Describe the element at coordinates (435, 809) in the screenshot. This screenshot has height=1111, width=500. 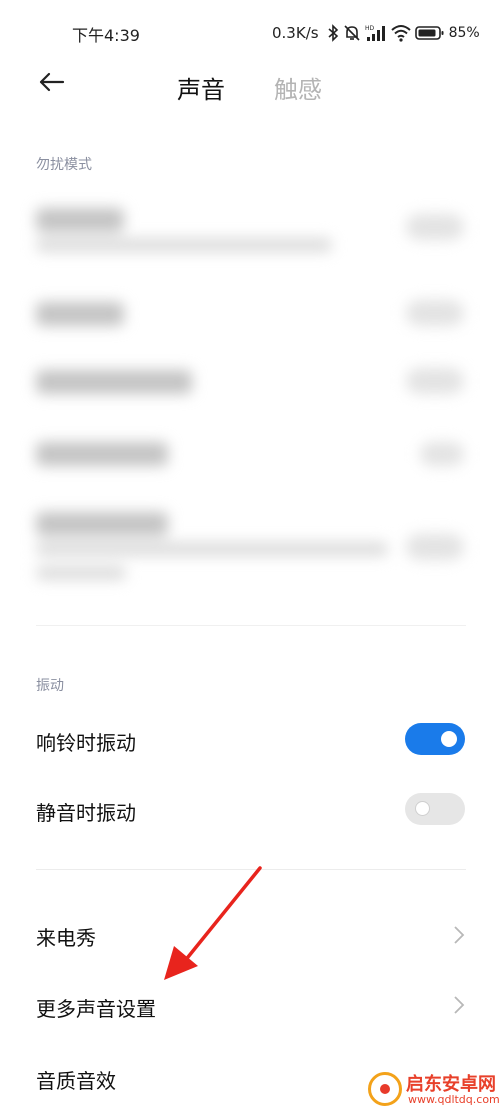
I see `silent-vibrate-toggle` at that location.